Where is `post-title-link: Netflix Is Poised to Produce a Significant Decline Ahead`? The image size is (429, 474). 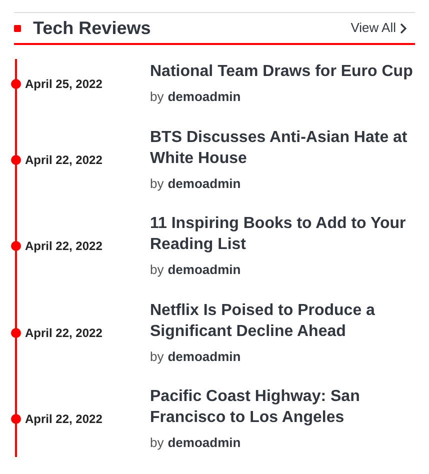
post-title-link: Netflix Is Poised to Produce a Significant Decline Ahead is located at coordinates (282, 321).